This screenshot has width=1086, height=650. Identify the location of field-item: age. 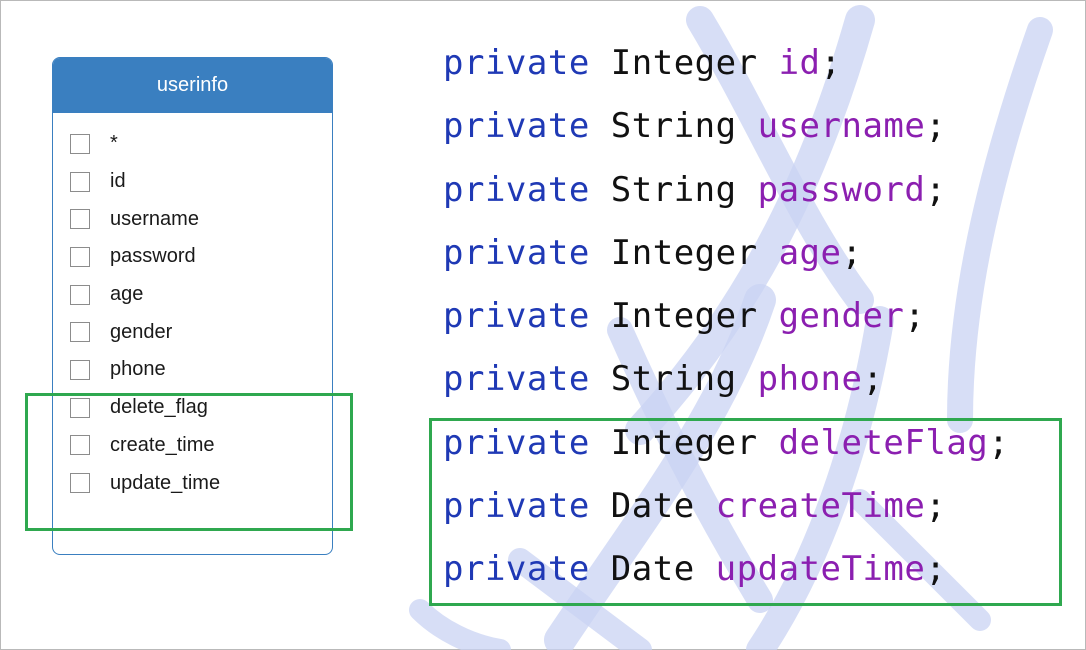
(201, 295).